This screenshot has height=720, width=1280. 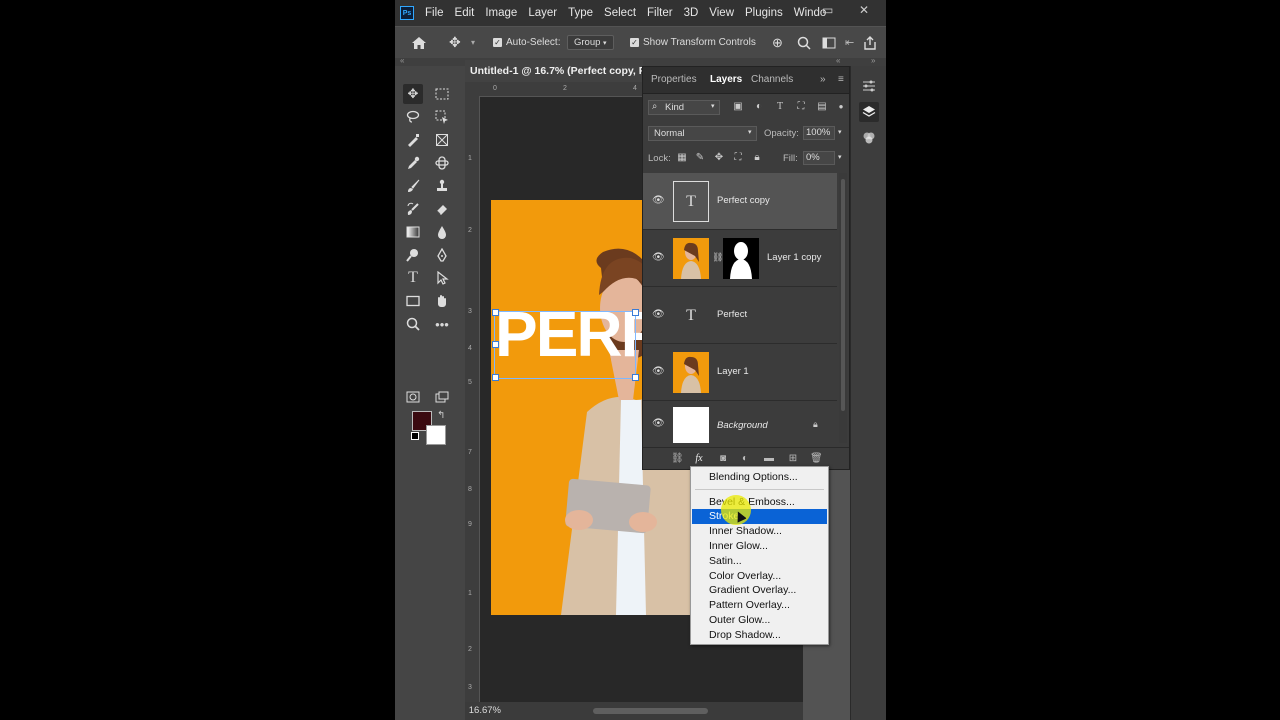 What do you see at coordinates (413, 140) in the screenshot?
I see `brush-pen-tool-icon` at bounding box center [413, 140].